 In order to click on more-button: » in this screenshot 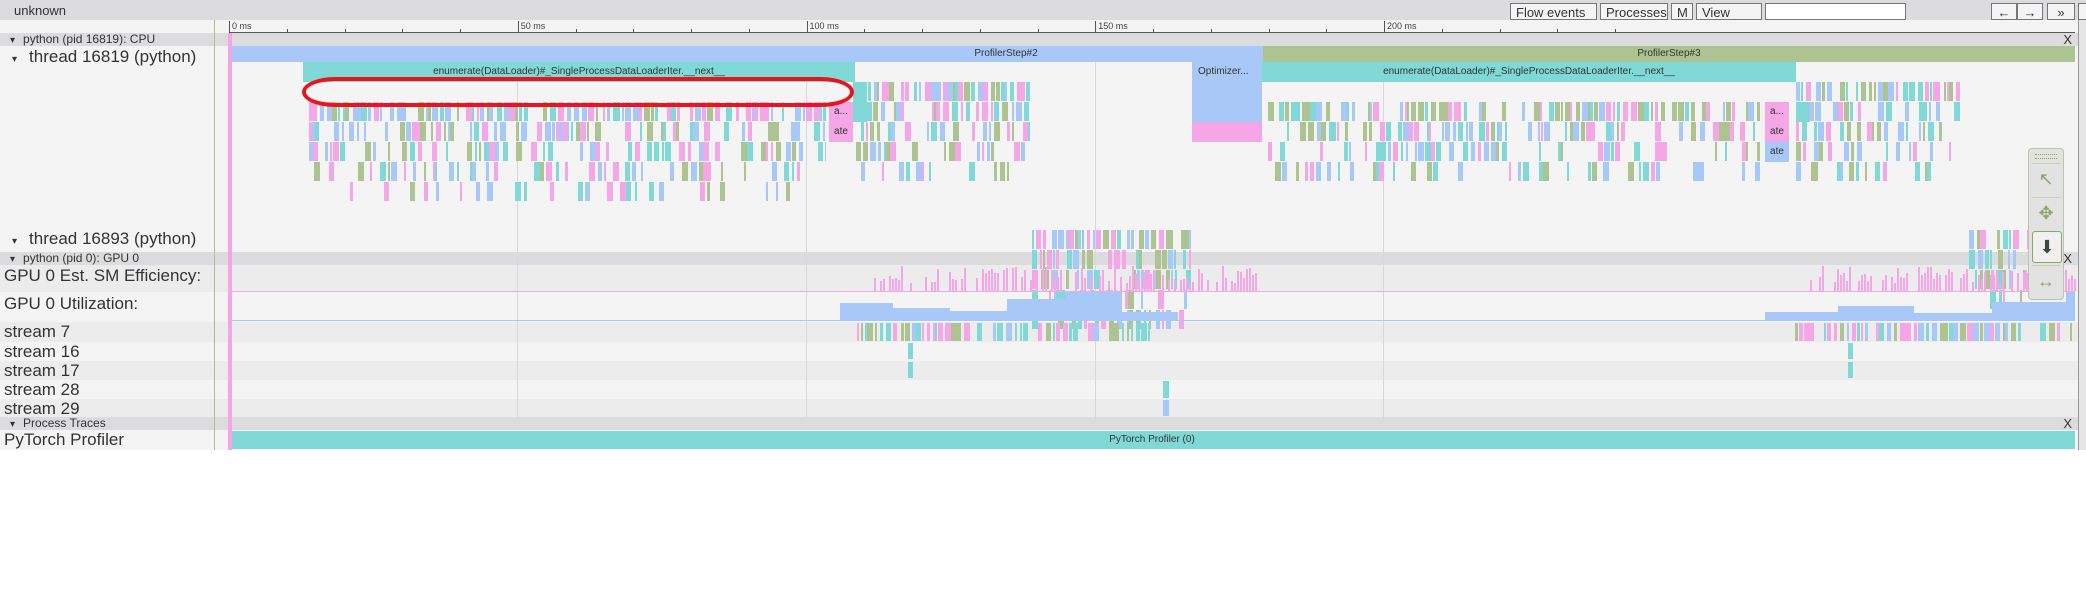, I will do `click(2061, 11)`.